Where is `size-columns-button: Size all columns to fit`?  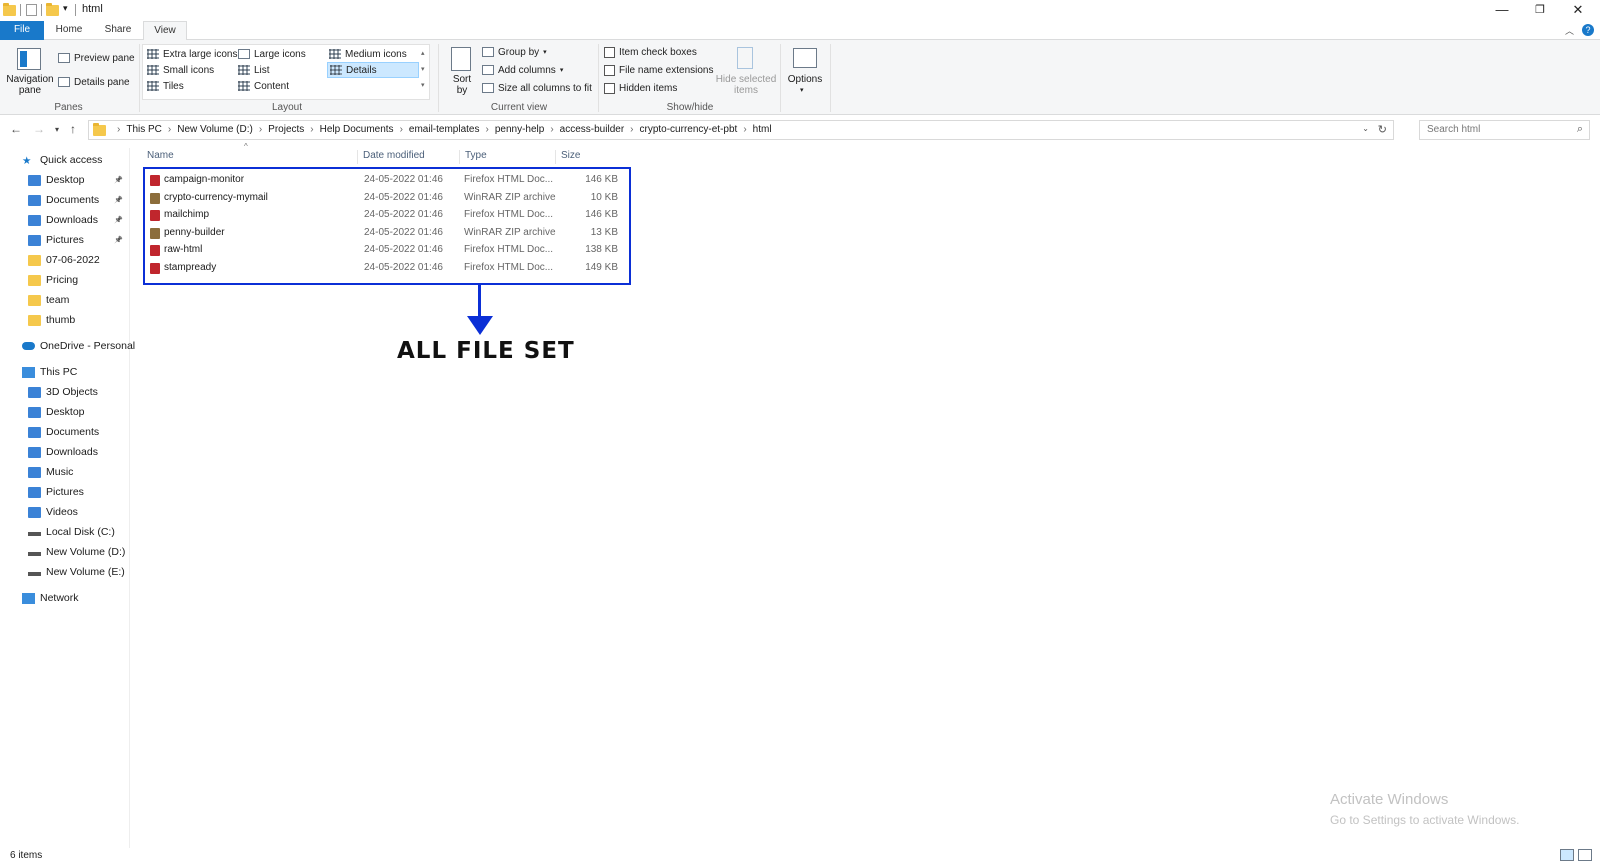 size-columns-button: Size all columns to fit is located at coordinates (537, 88).